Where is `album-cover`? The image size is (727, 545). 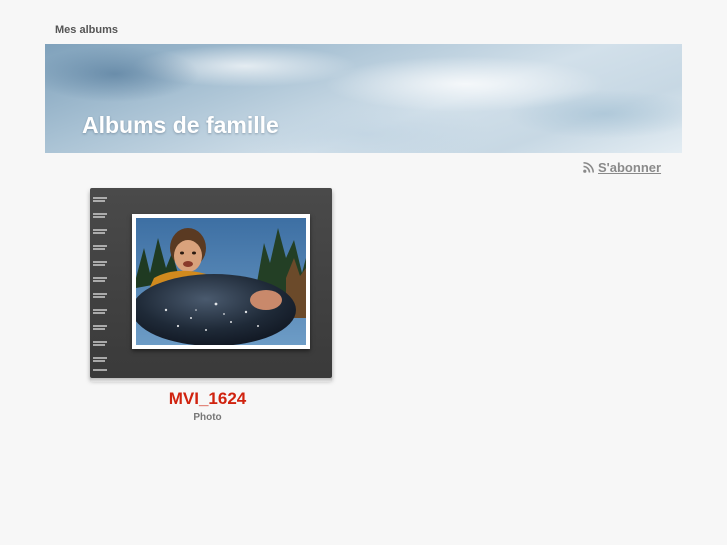 album-cover is located at coordinates (211, 285).